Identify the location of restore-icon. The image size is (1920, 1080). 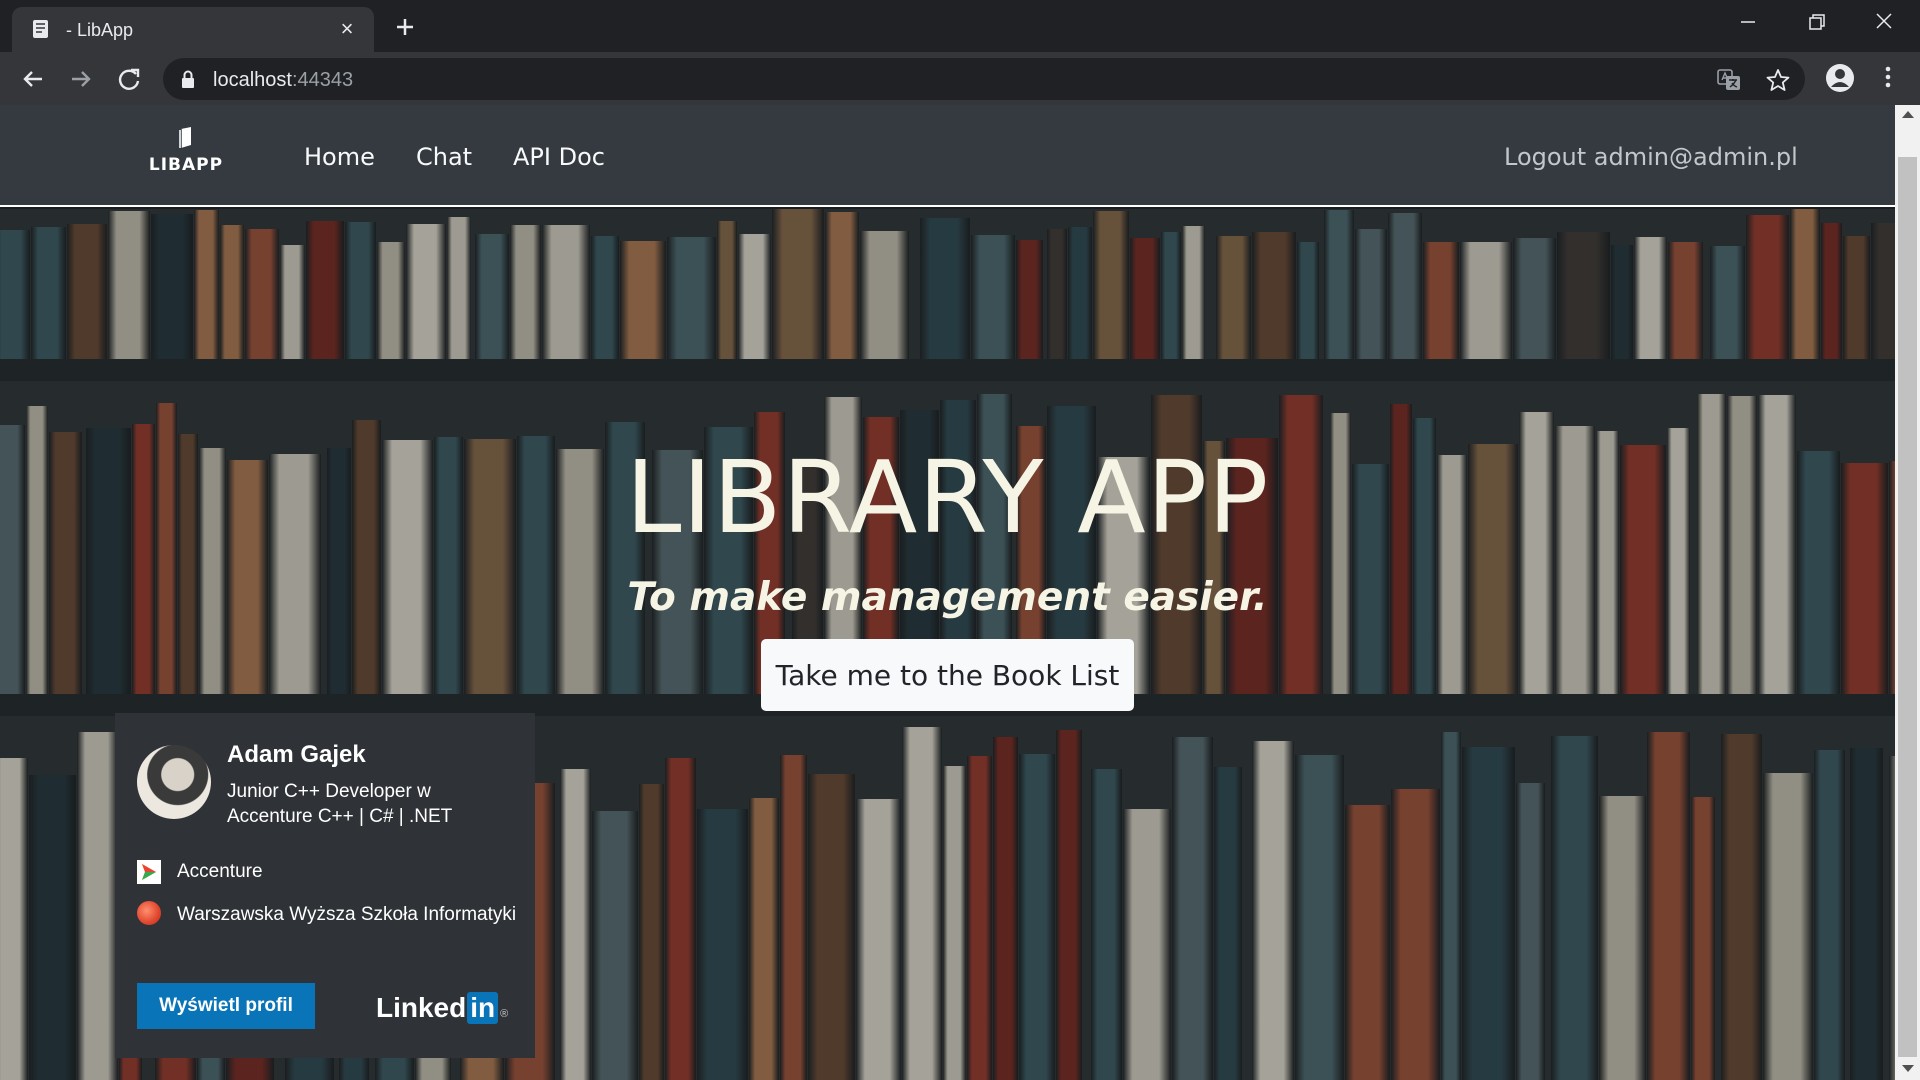
(1816, 22).